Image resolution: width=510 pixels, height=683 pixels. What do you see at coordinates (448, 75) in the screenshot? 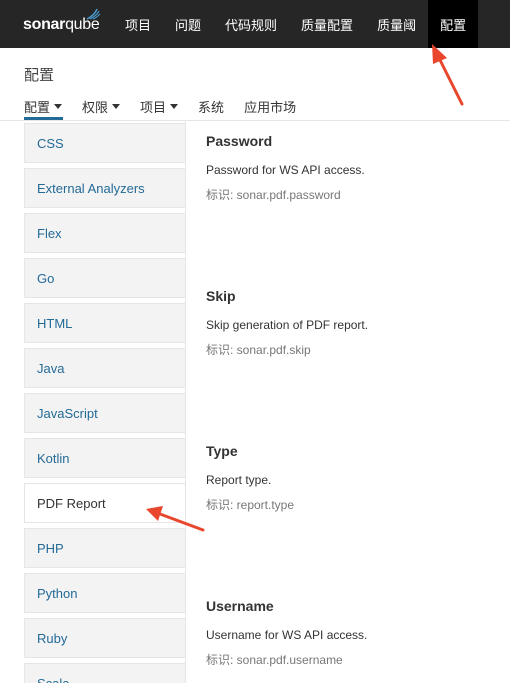
I see `arrow-to-admin-nav-icon` at bounding box center [448, 75].